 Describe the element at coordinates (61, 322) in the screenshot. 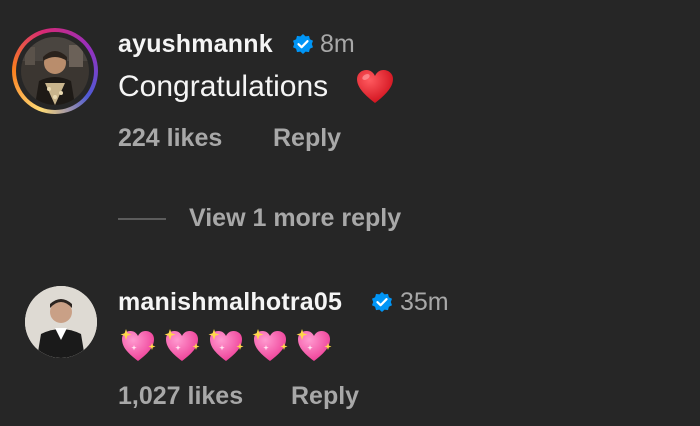

I see `avatar-manishmalhotra05` at that location.